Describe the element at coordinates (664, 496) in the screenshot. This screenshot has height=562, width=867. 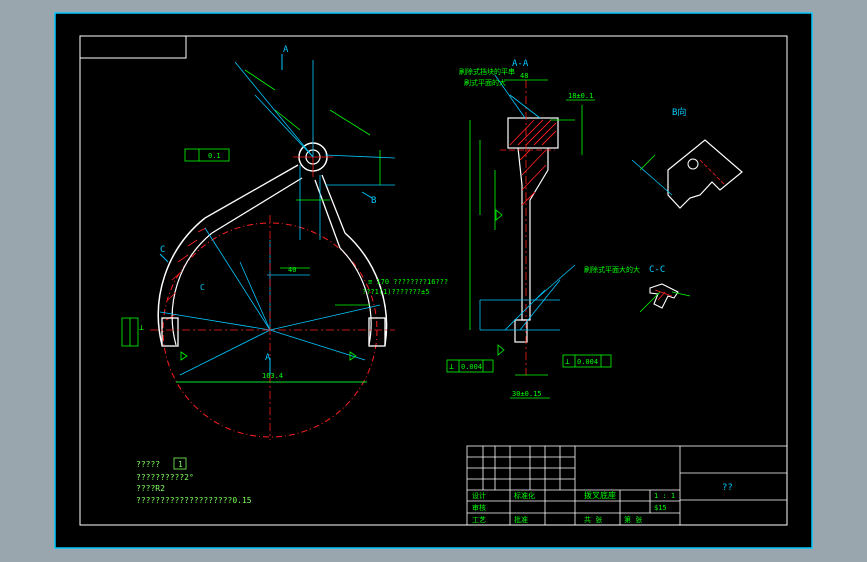
I see `scale-label: 1` at that location.